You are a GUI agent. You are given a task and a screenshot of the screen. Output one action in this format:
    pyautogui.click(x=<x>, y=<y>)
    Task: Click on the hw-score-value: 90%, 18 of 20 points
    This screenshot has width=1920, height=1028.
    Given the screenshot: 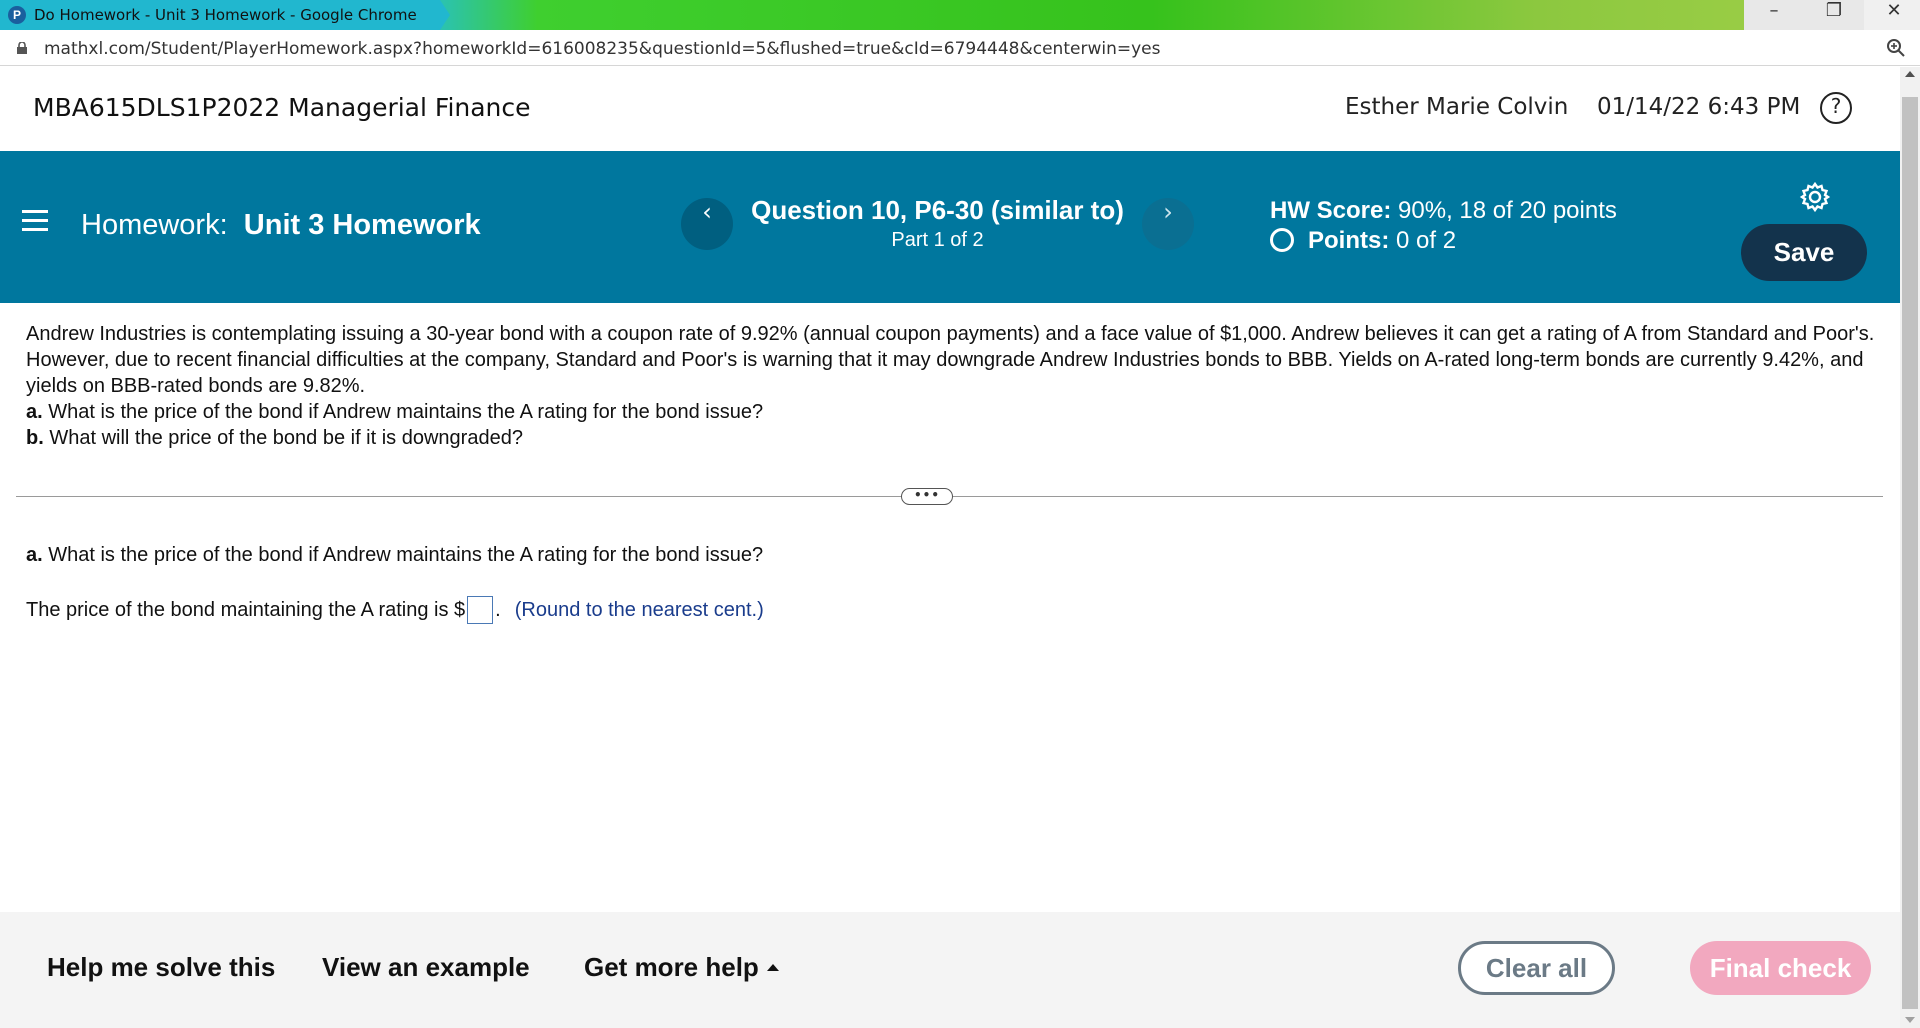 What is the action you would take?
    pyautogui.click(x=1507, y=210)
    